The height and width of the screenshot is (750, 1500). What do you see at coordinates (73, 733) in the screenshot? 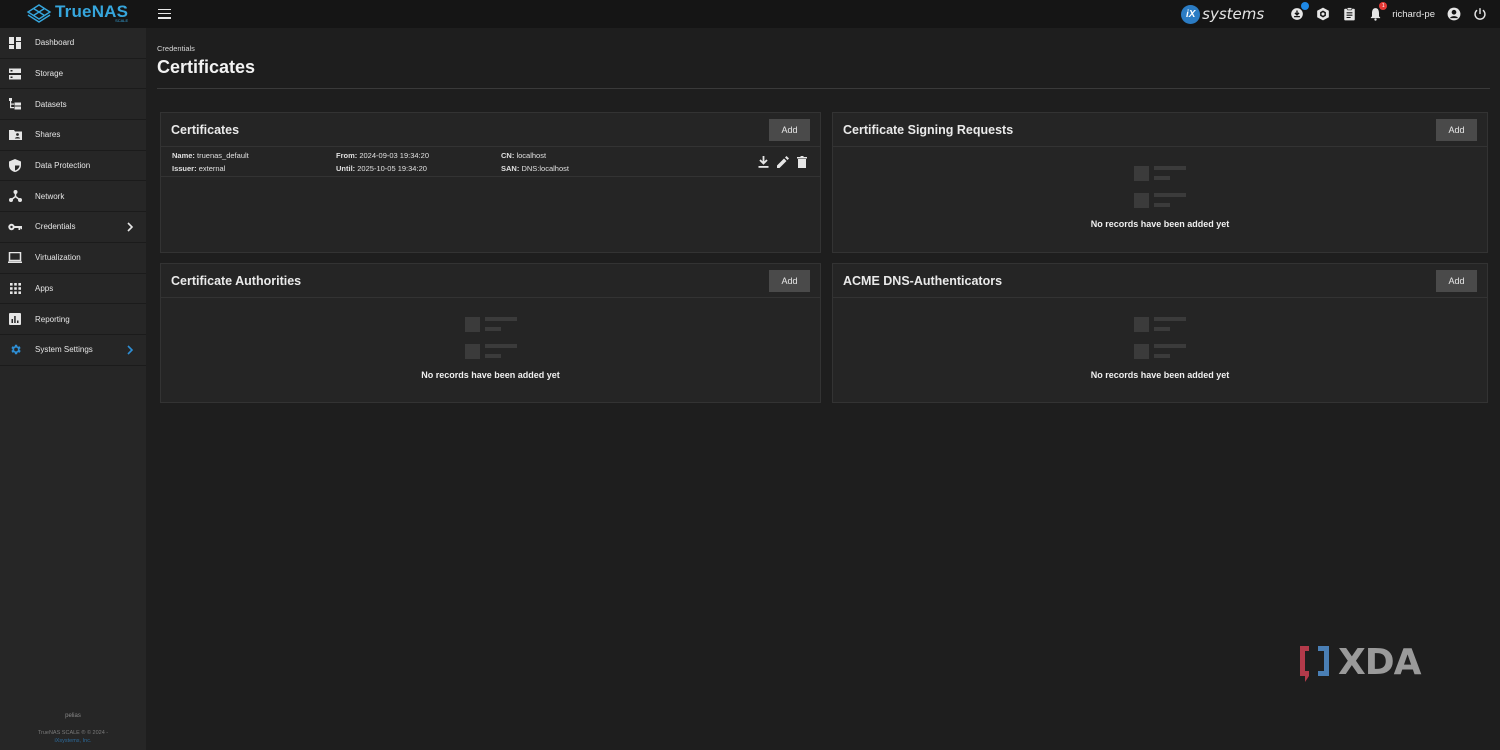
I see `copyright: TrueNAS SCALE ® © 2024 -` at bounding box center [73, 733].